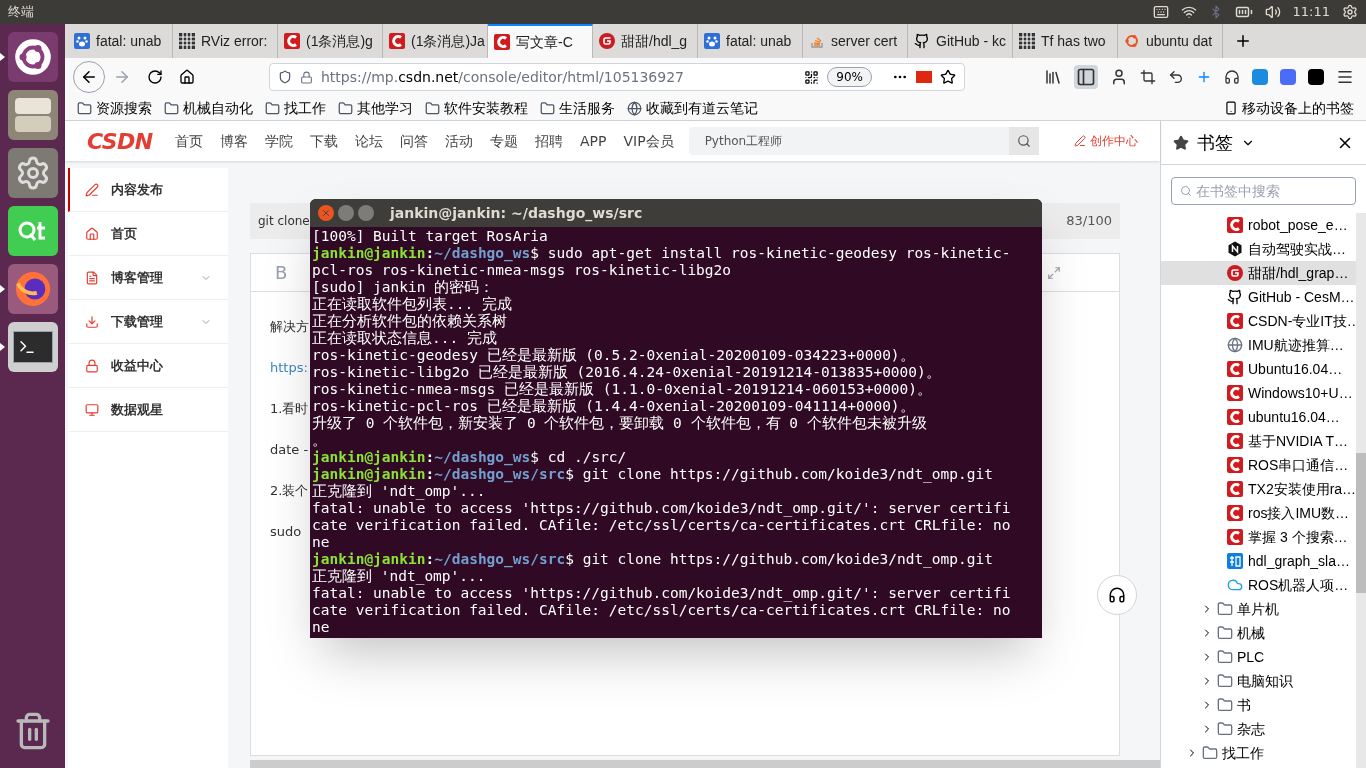 This screenshot has width=1366, height=768. I want to click on firefox-icon, so click(32, 289).